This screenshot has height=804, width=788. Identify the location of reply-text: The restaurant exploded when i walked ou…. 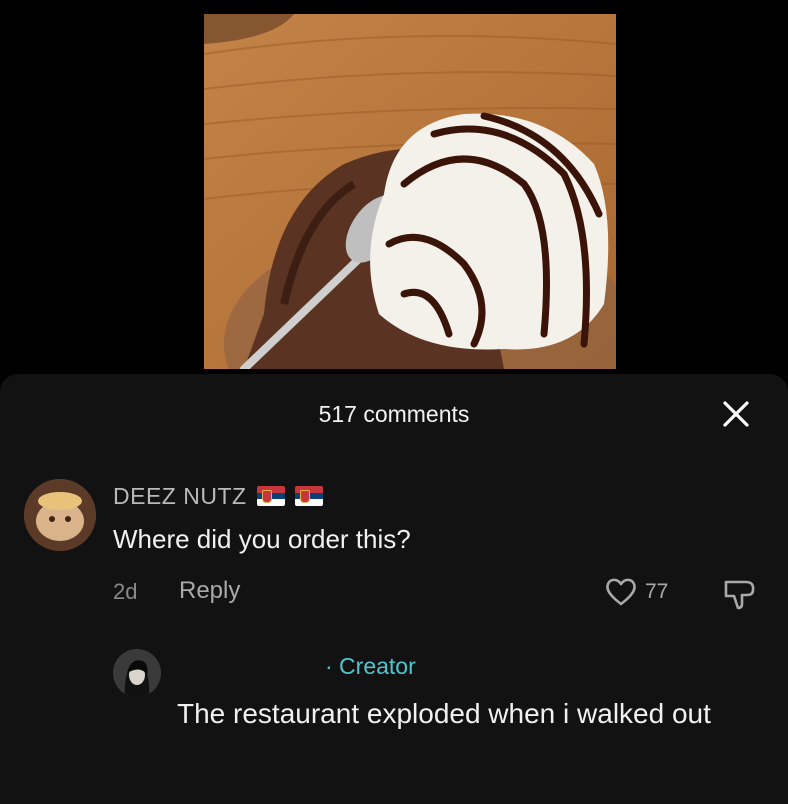
(444, 713).